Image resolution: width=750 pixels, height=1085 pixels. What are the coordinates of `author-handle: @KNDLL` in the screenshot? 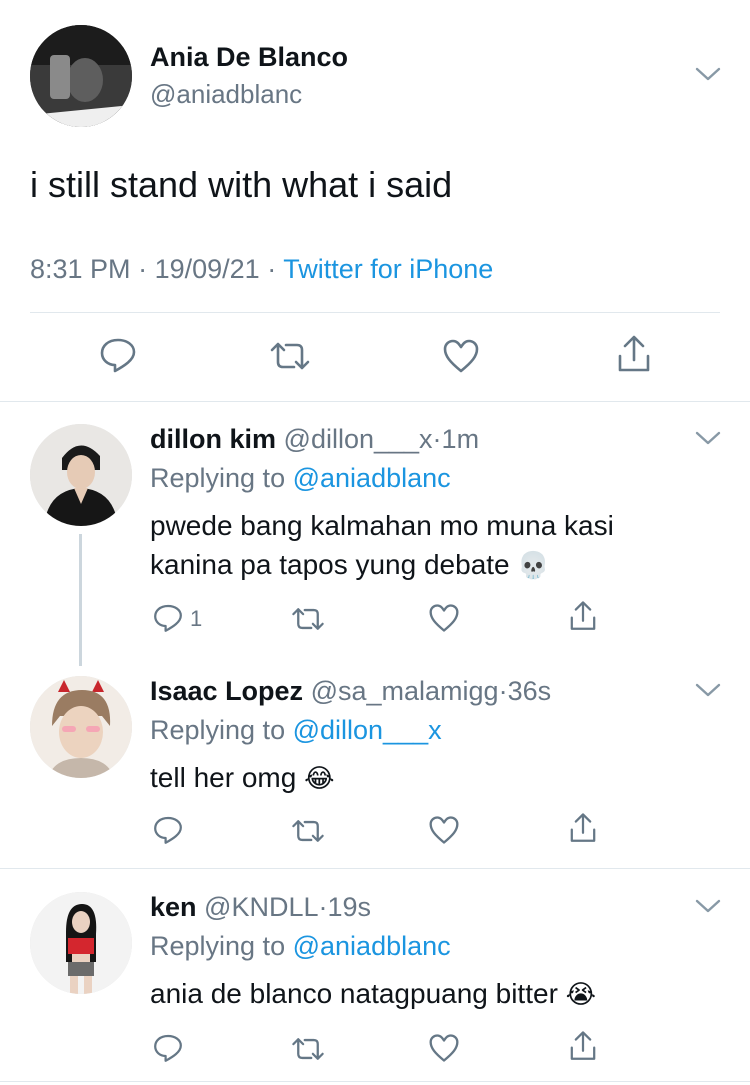 It's located at (261, 907).